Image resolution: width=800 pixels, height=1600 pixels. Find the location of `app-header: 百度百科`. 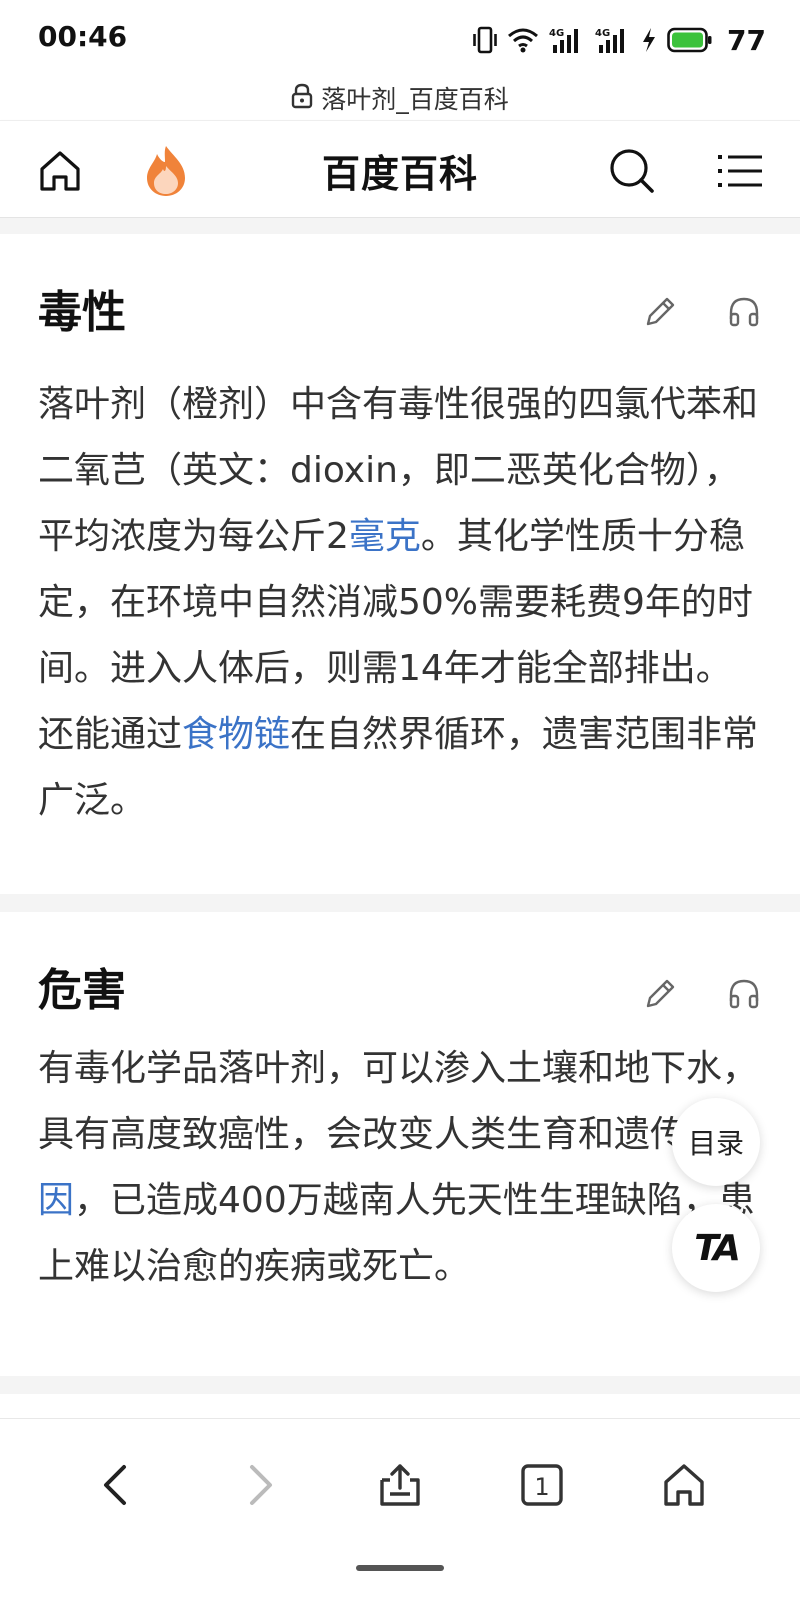

app-header: 百度百科 is located at coordinates (400, 169).